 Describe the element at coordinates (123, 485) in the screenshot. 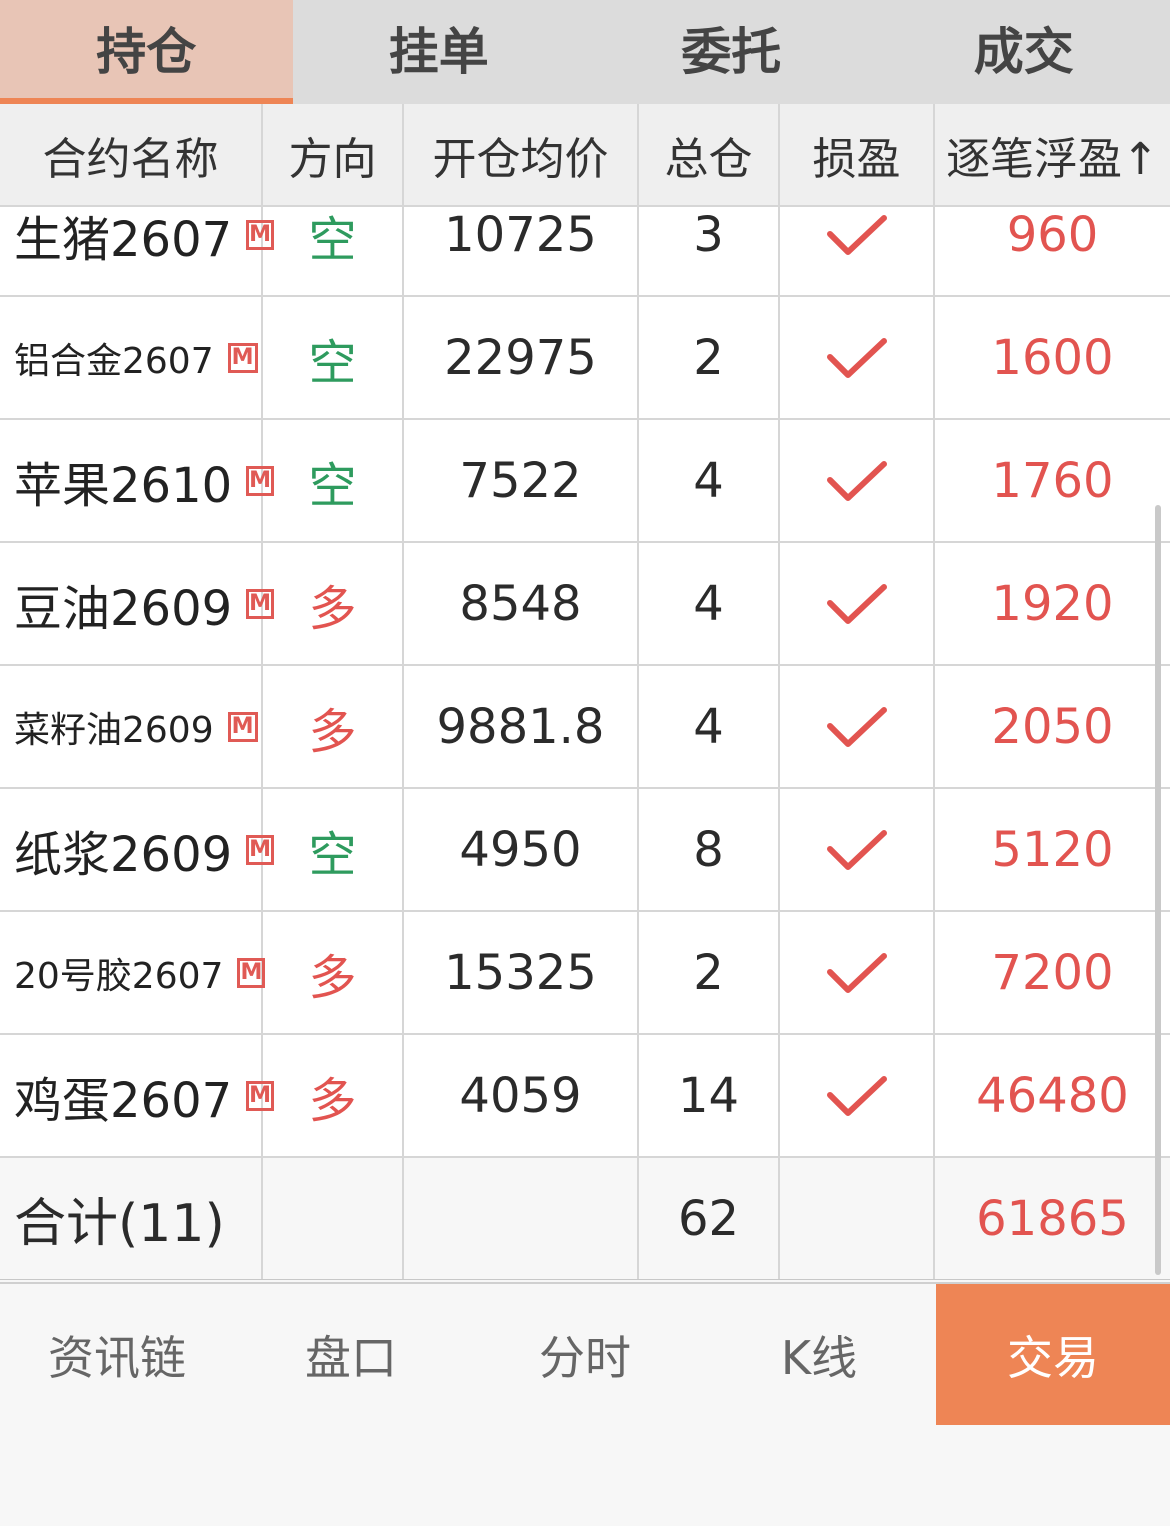

I see `contract-name: 苹果2610` at that location.